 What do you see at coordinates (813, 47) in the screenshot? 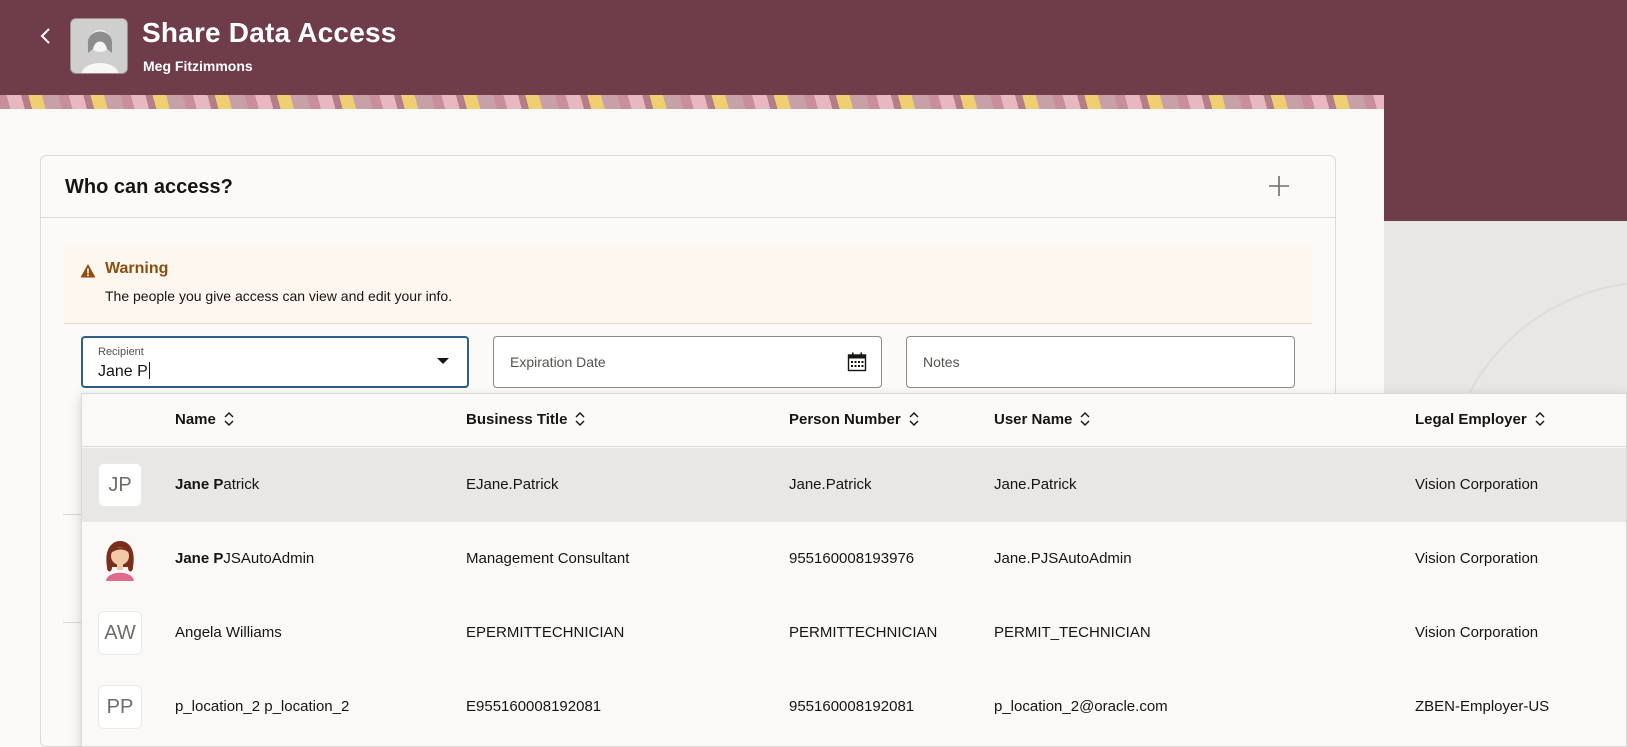
I see `page-header: Share Data Access Meg Fitzimmons` at bounding box center [813, 47].